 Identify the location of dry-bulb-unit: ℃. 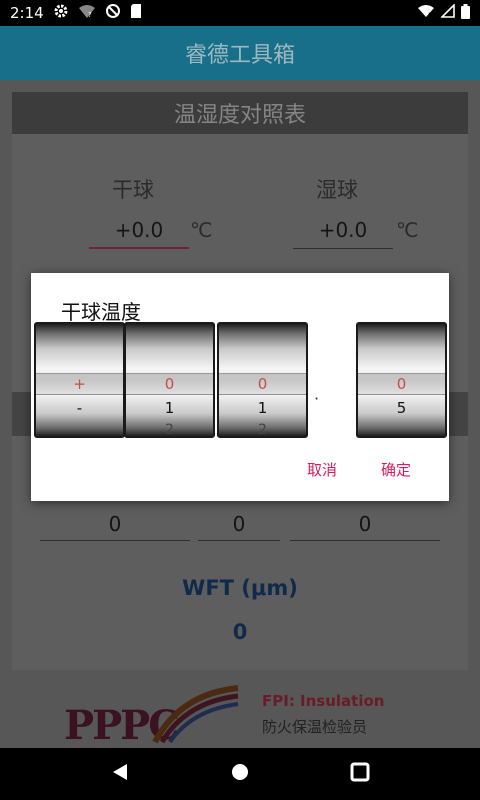
(201, 230).